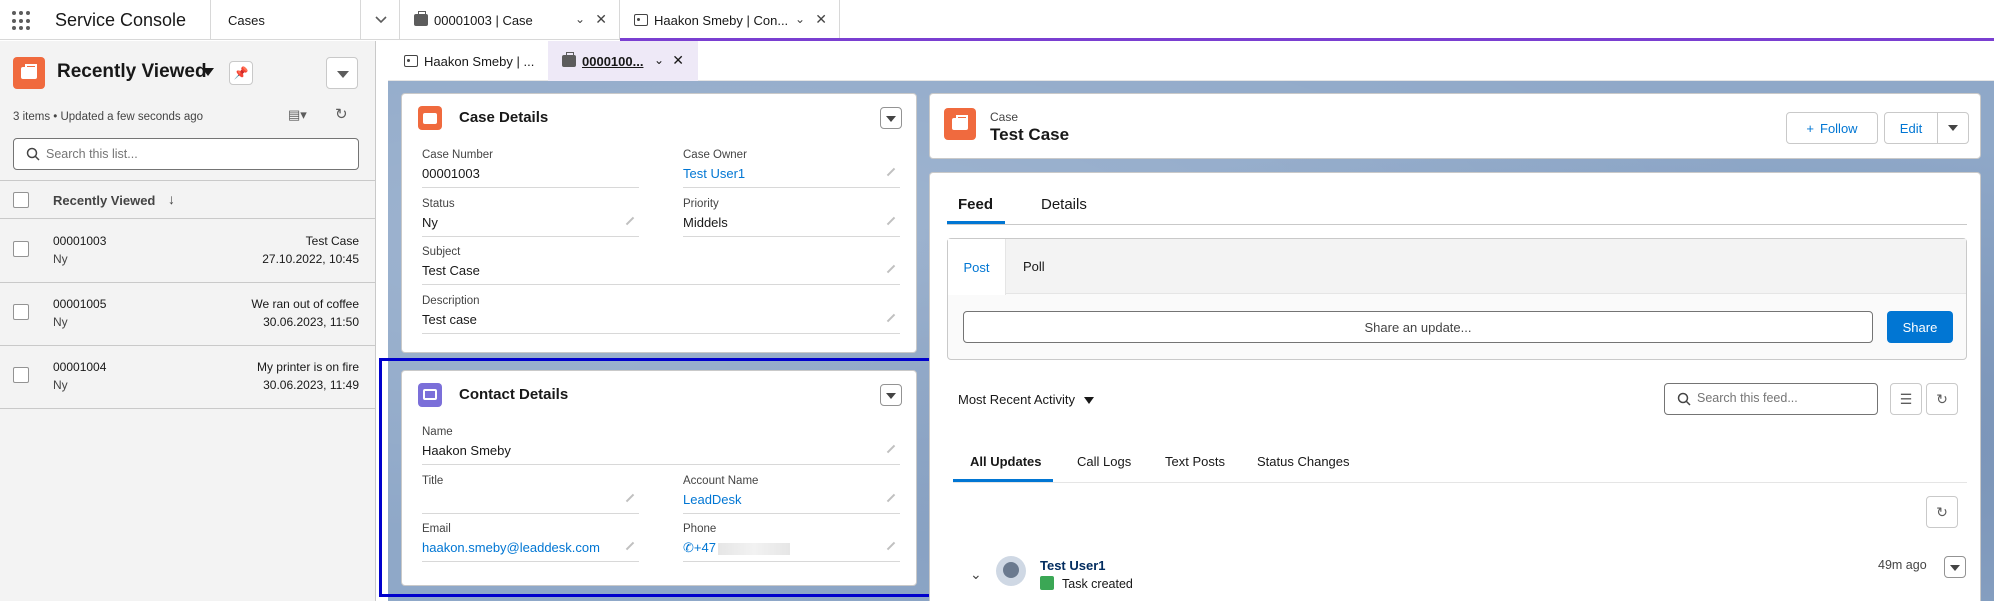 The width and height of the screenshot is (1994, 601). Describe the element at coordinates (1016, 399) in the screenshot. I see `sort-dropdown: Most Recent Activity` at that location.